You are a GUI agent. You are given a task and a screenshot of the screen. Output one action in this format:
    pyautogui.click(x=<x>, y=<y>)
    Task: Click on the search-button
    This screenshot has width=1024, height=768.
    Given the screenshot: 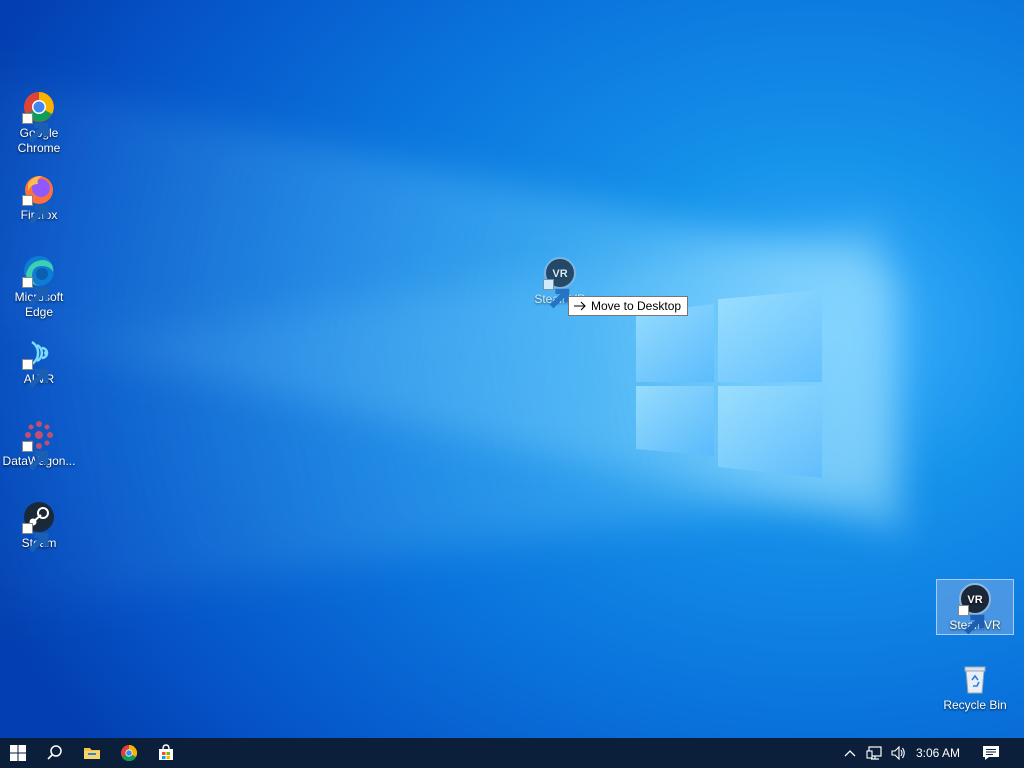 What is the action you would take?
    pyautogui.click(x=55, y=753)
    